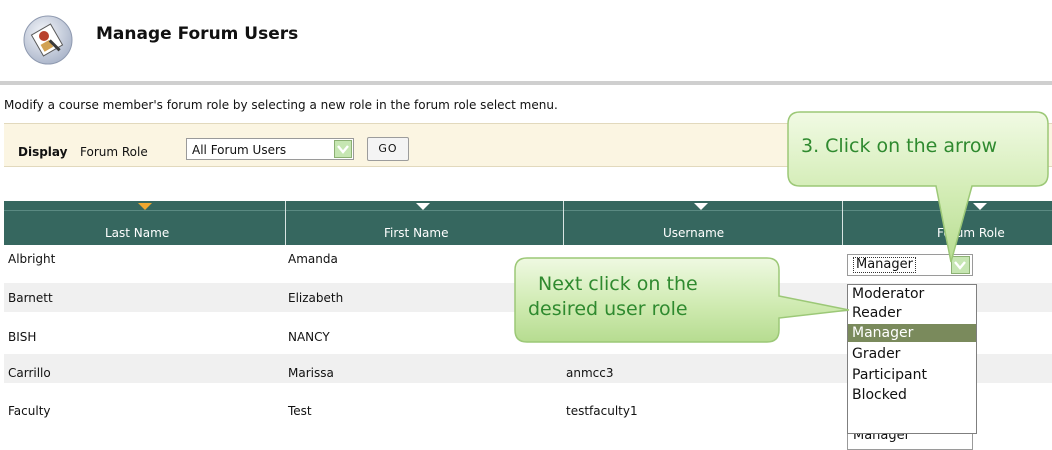  What do you see at coordinates (43, 152) in the screenshot?
I see `display-label: Display` at bounding box center [43, 152].